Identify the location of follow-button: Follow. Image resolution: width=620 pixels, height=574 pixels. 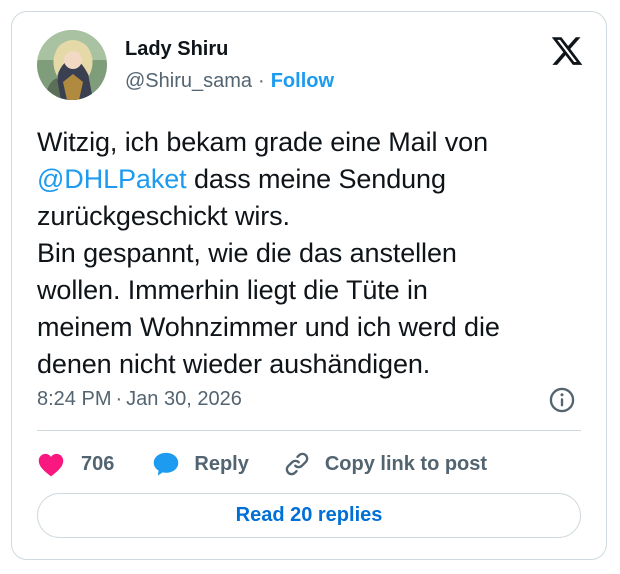
(302, 81).